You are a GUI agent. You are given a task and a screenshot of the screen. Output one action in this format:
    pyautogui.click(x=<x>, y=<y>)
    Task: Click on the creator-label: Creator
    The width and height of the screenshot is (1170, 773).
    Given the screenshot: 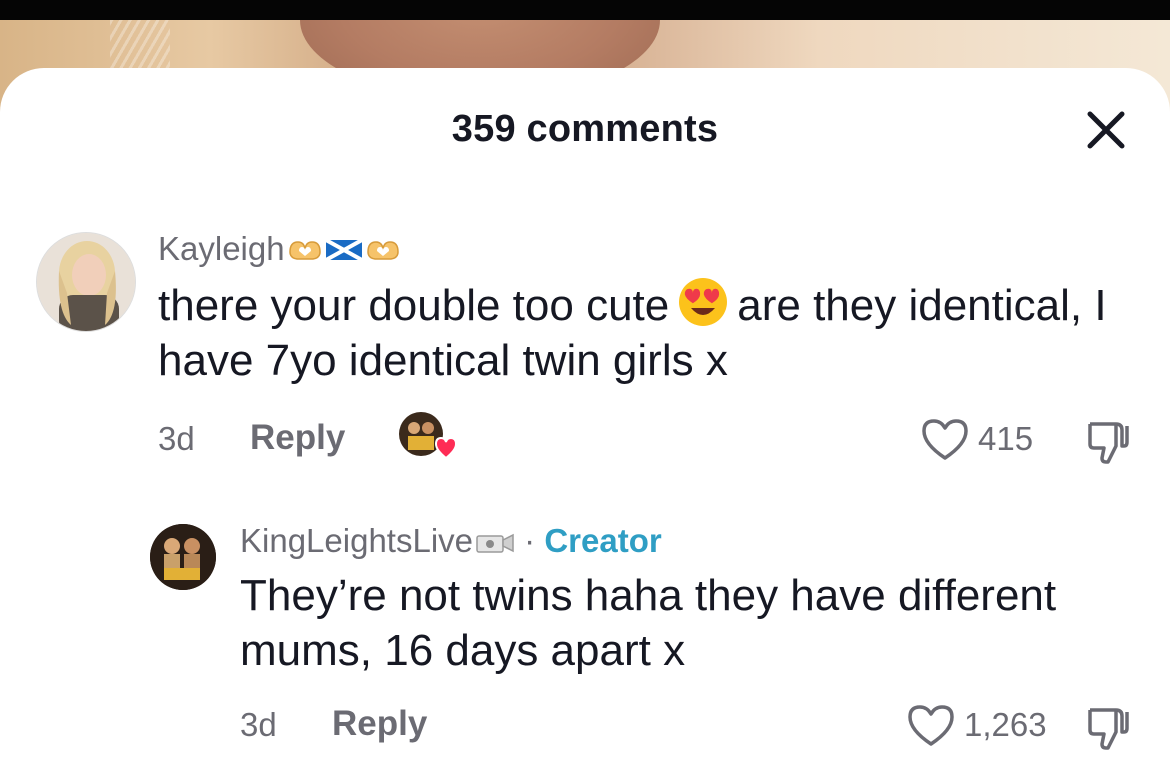 What is the action you would take?
    pyautogui.click(x=603, y=540)
    